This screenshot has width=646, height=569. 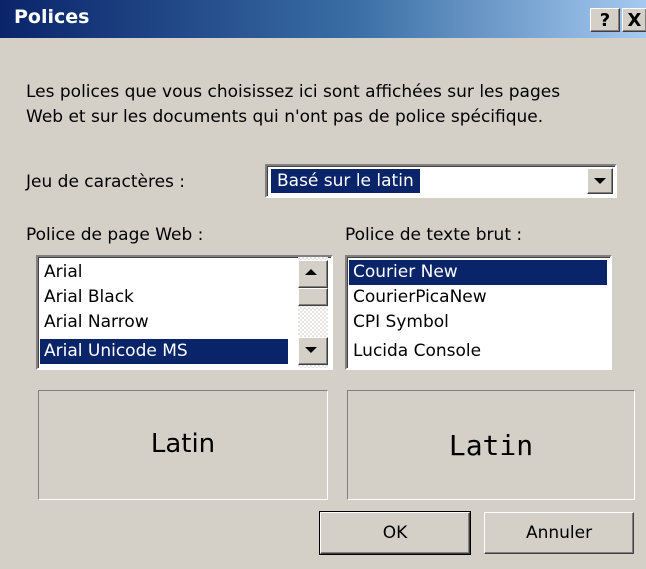 I want to click on cancel-button: Annuler, so click(x=559, y=533).